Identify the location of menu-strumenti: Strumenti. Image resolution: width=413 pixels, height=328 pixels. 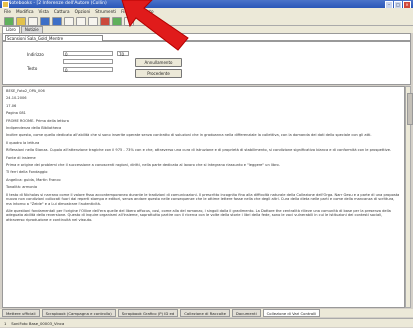
(105, 11).